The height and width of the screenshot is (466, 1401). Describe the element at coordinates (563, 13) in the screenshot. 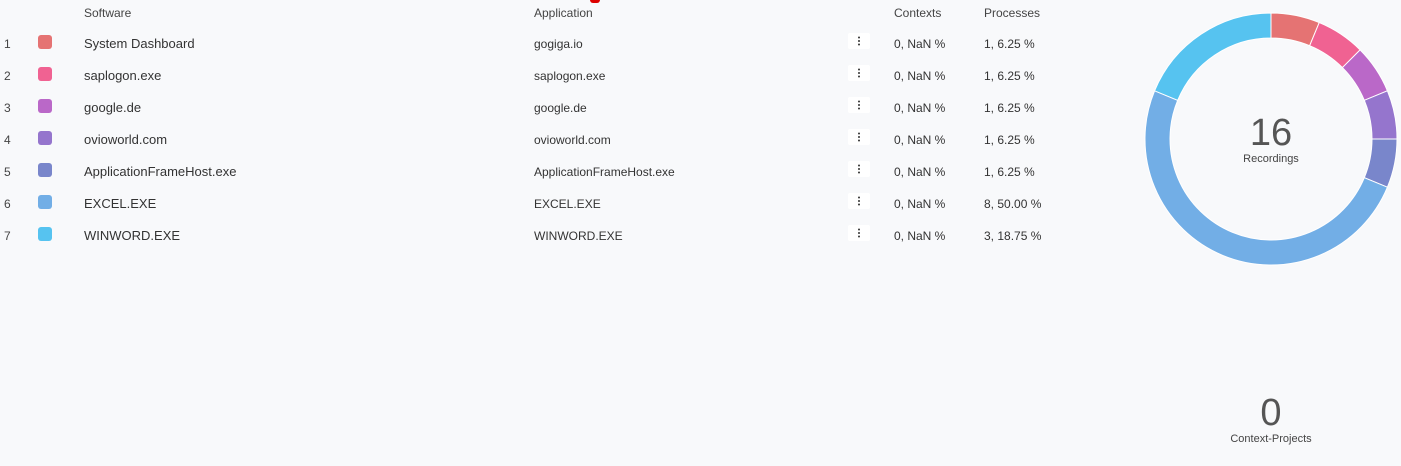

I see `header-application: Application` at that location.